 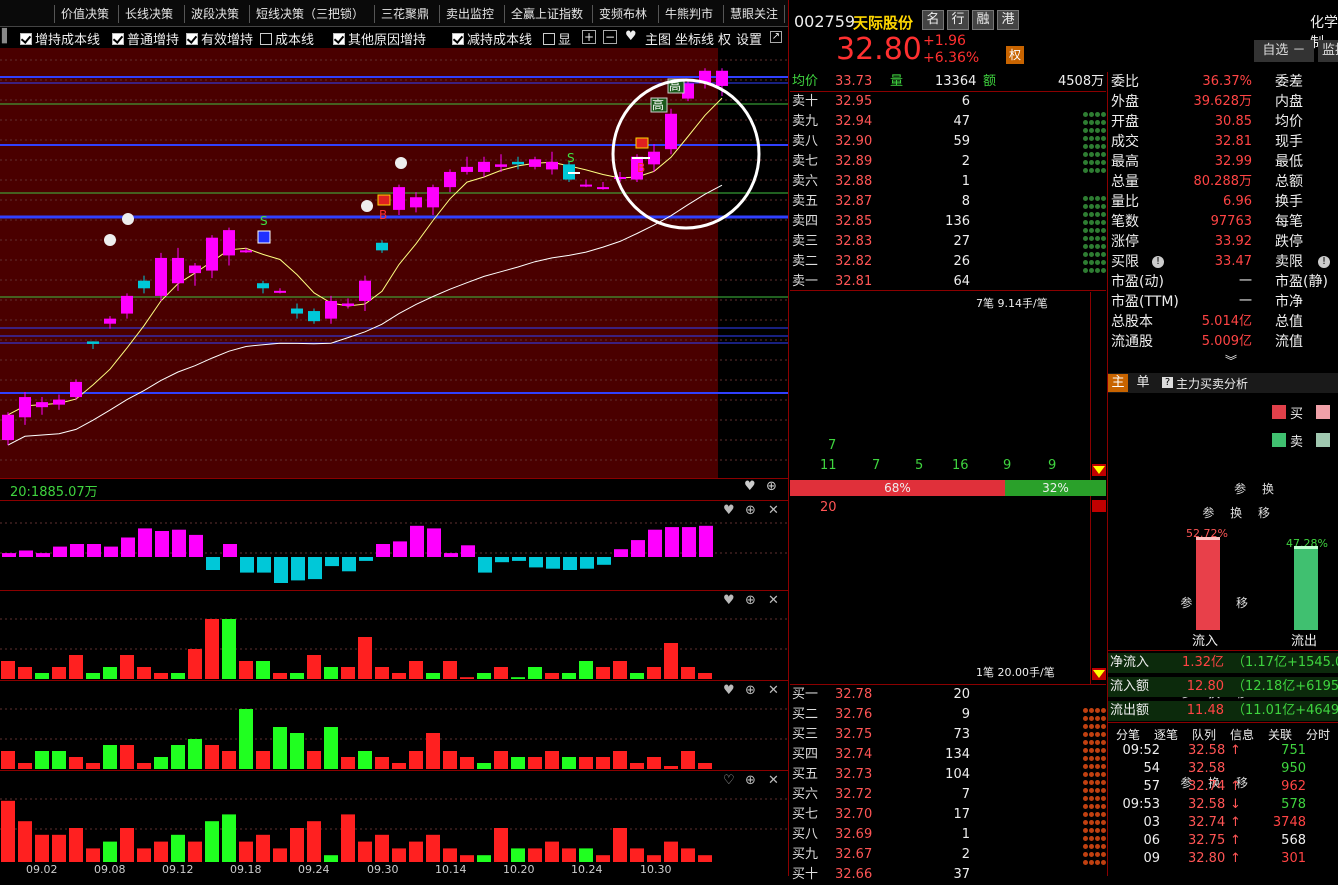 What do you see at coordinates (1231, 360) in the screenshot?
I see `expand-icon: ︾` at bounding box center [1231, 360].